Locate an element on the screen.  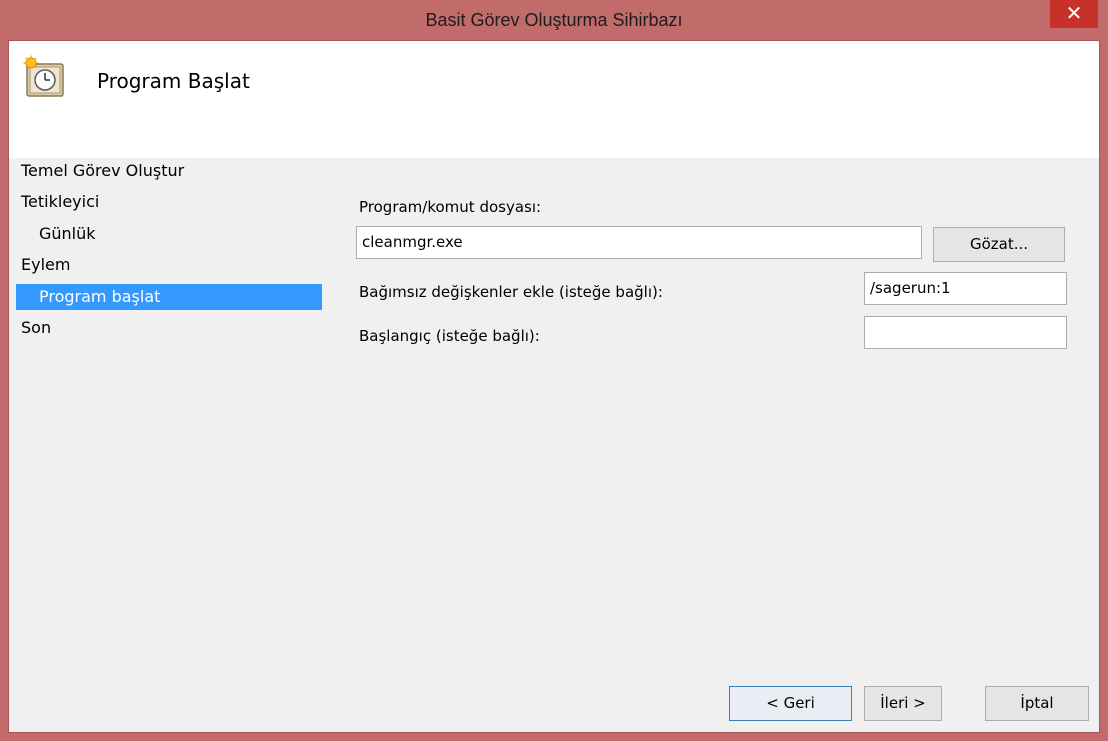
nav-item-temel-gorev-olustur: Temel Görev Oluştur is located at coordinates (169, 171).